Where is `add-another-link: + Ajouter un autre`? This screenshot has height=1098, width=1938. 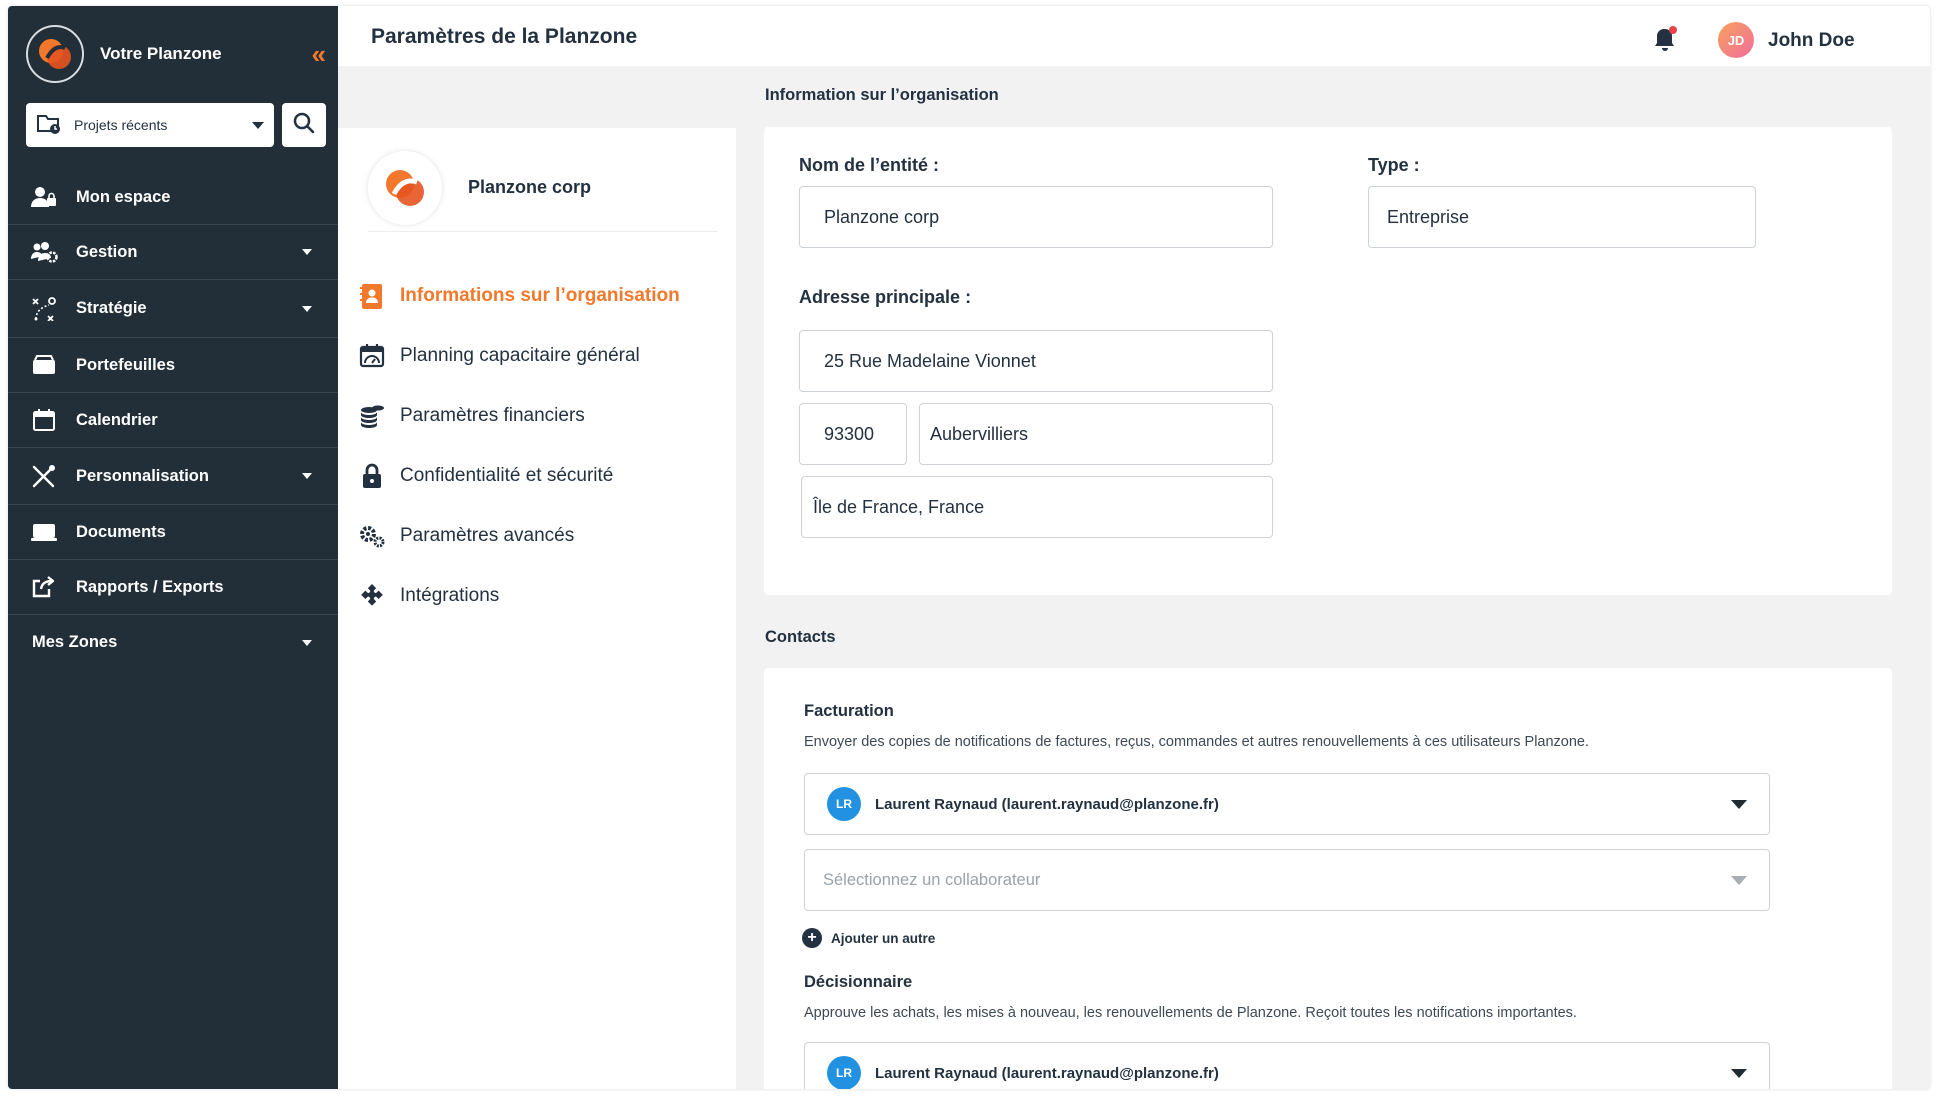
add-another-link: + Ajouter un autre is located at coordinates (868, 938).